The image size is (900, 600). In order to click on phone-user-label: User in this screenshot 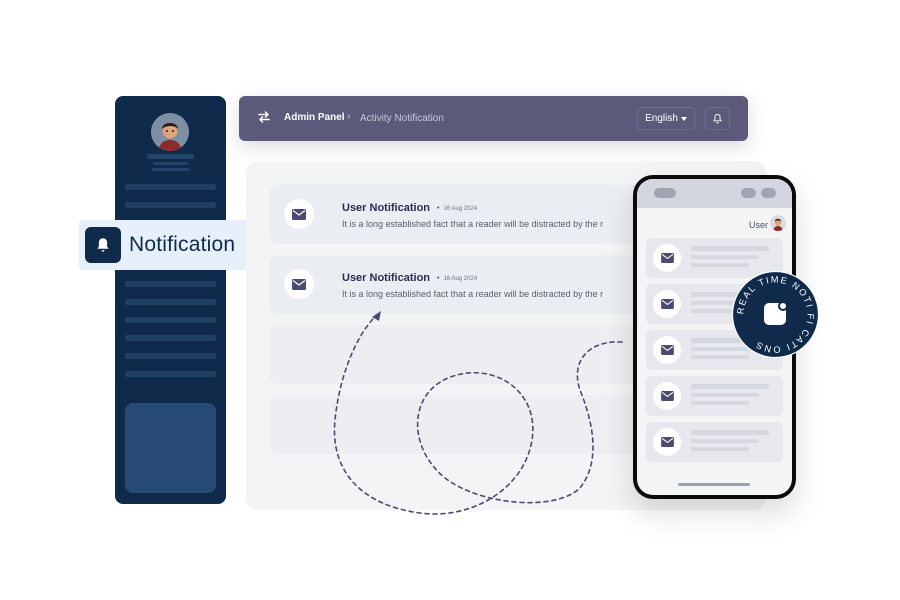, I will do `click(758, 225)`.